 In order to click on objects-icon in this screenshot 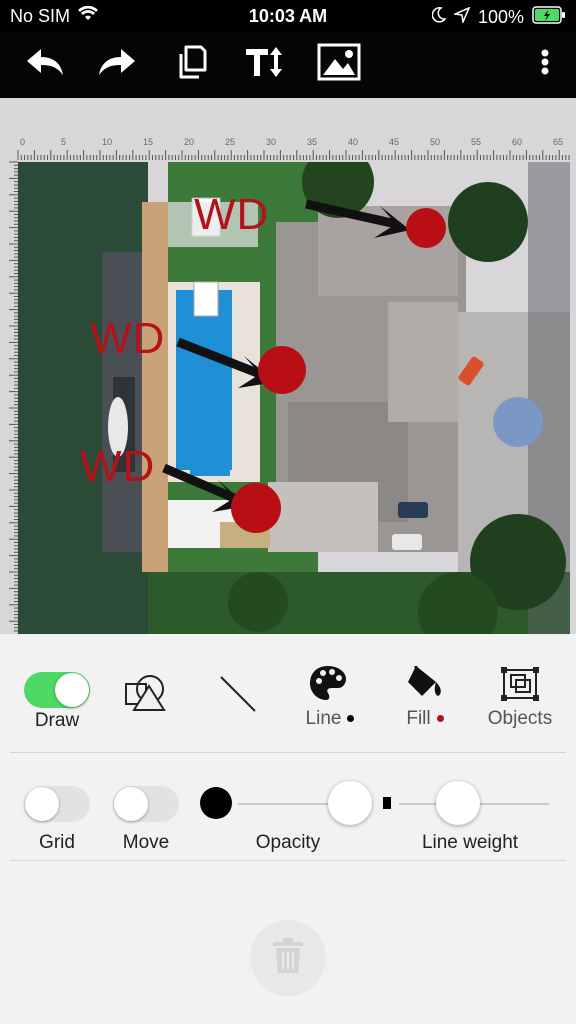, I will do `click(520, 686)`.